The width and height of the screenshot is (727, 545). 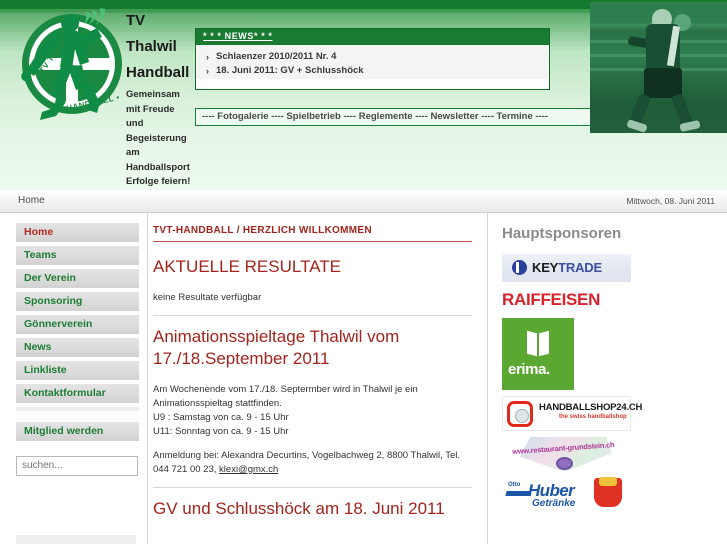 I want to click on huber-text-secondary: Getränke, so click(x=554, y=502).